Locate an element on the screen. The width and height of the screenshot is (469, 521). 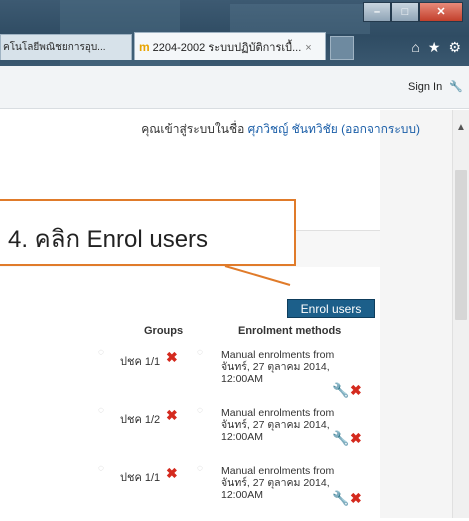
connector-line is located at coordinates (257, 275).